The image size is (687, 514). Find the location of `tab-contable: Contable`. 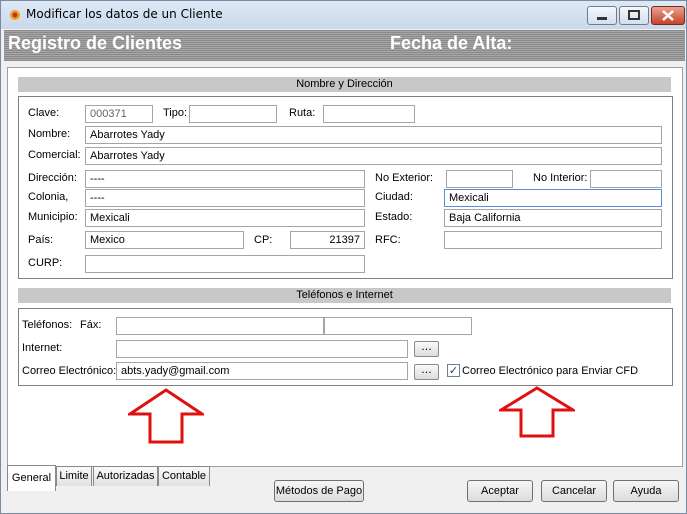

tab-contable: Contable is located at coordinates (184, 476).